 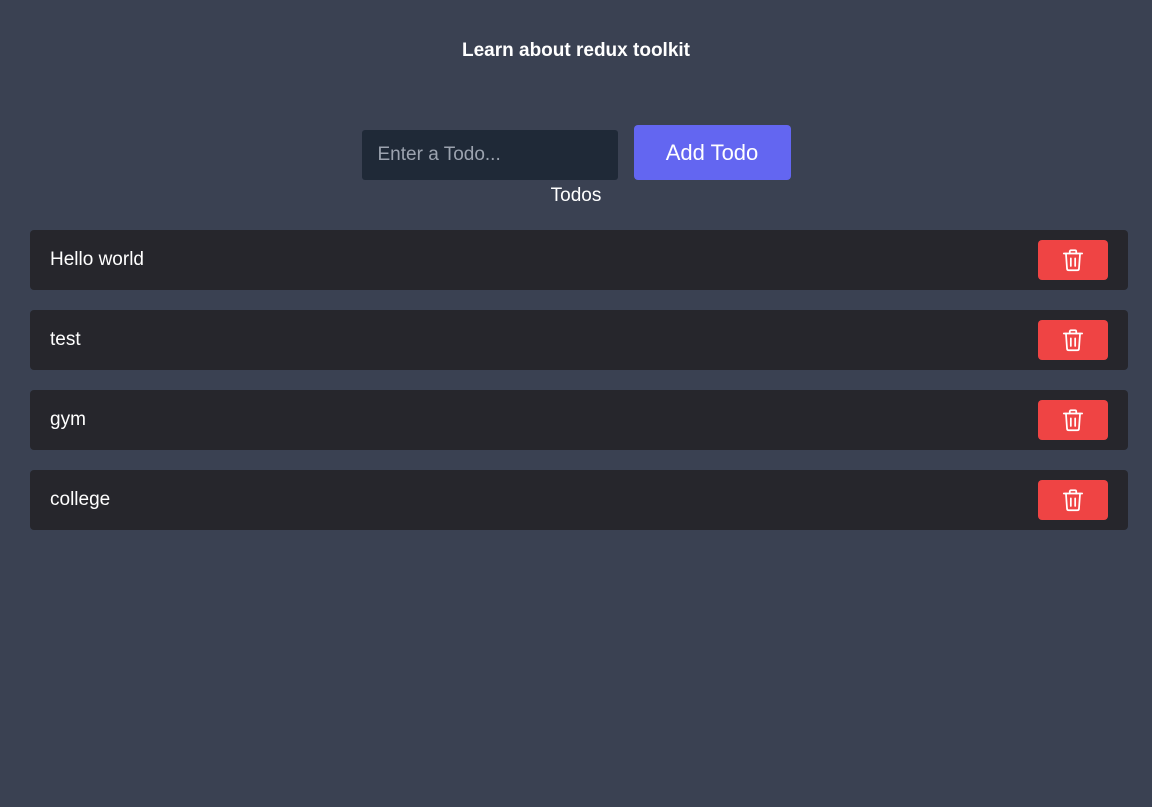 What do you see at coordinates (579, 260) in the screenshot?
I see `todo-item: Hello world` at bounding box center [579, 260].